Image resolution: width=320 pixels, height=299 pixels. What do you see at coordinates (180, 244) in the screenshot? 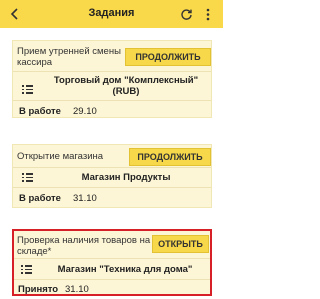
I see `open-button: ОТКРЫТЬ` at bounding box center [180, 244].